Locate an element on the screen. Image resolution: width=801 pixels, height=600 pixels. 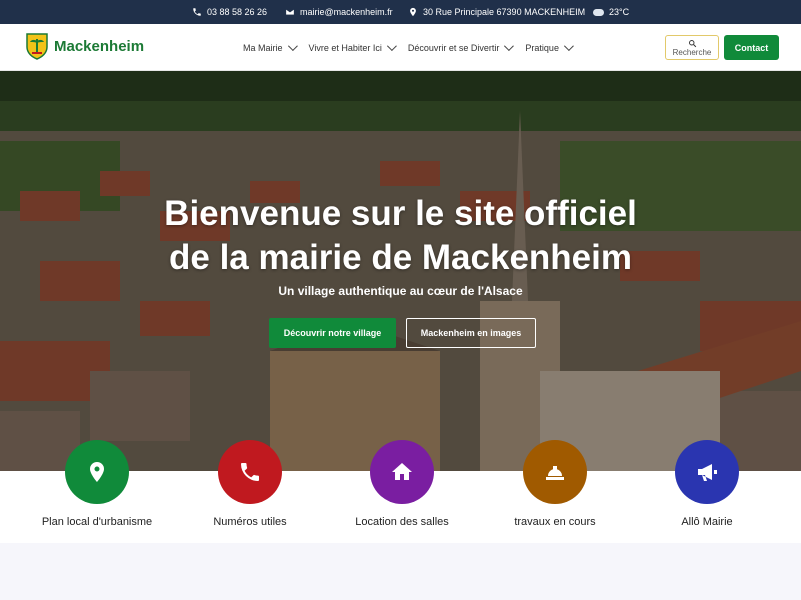
topbar-address: 30 Rue Principale 67390 MACKENHEIM is located at coordinates (496, 12).